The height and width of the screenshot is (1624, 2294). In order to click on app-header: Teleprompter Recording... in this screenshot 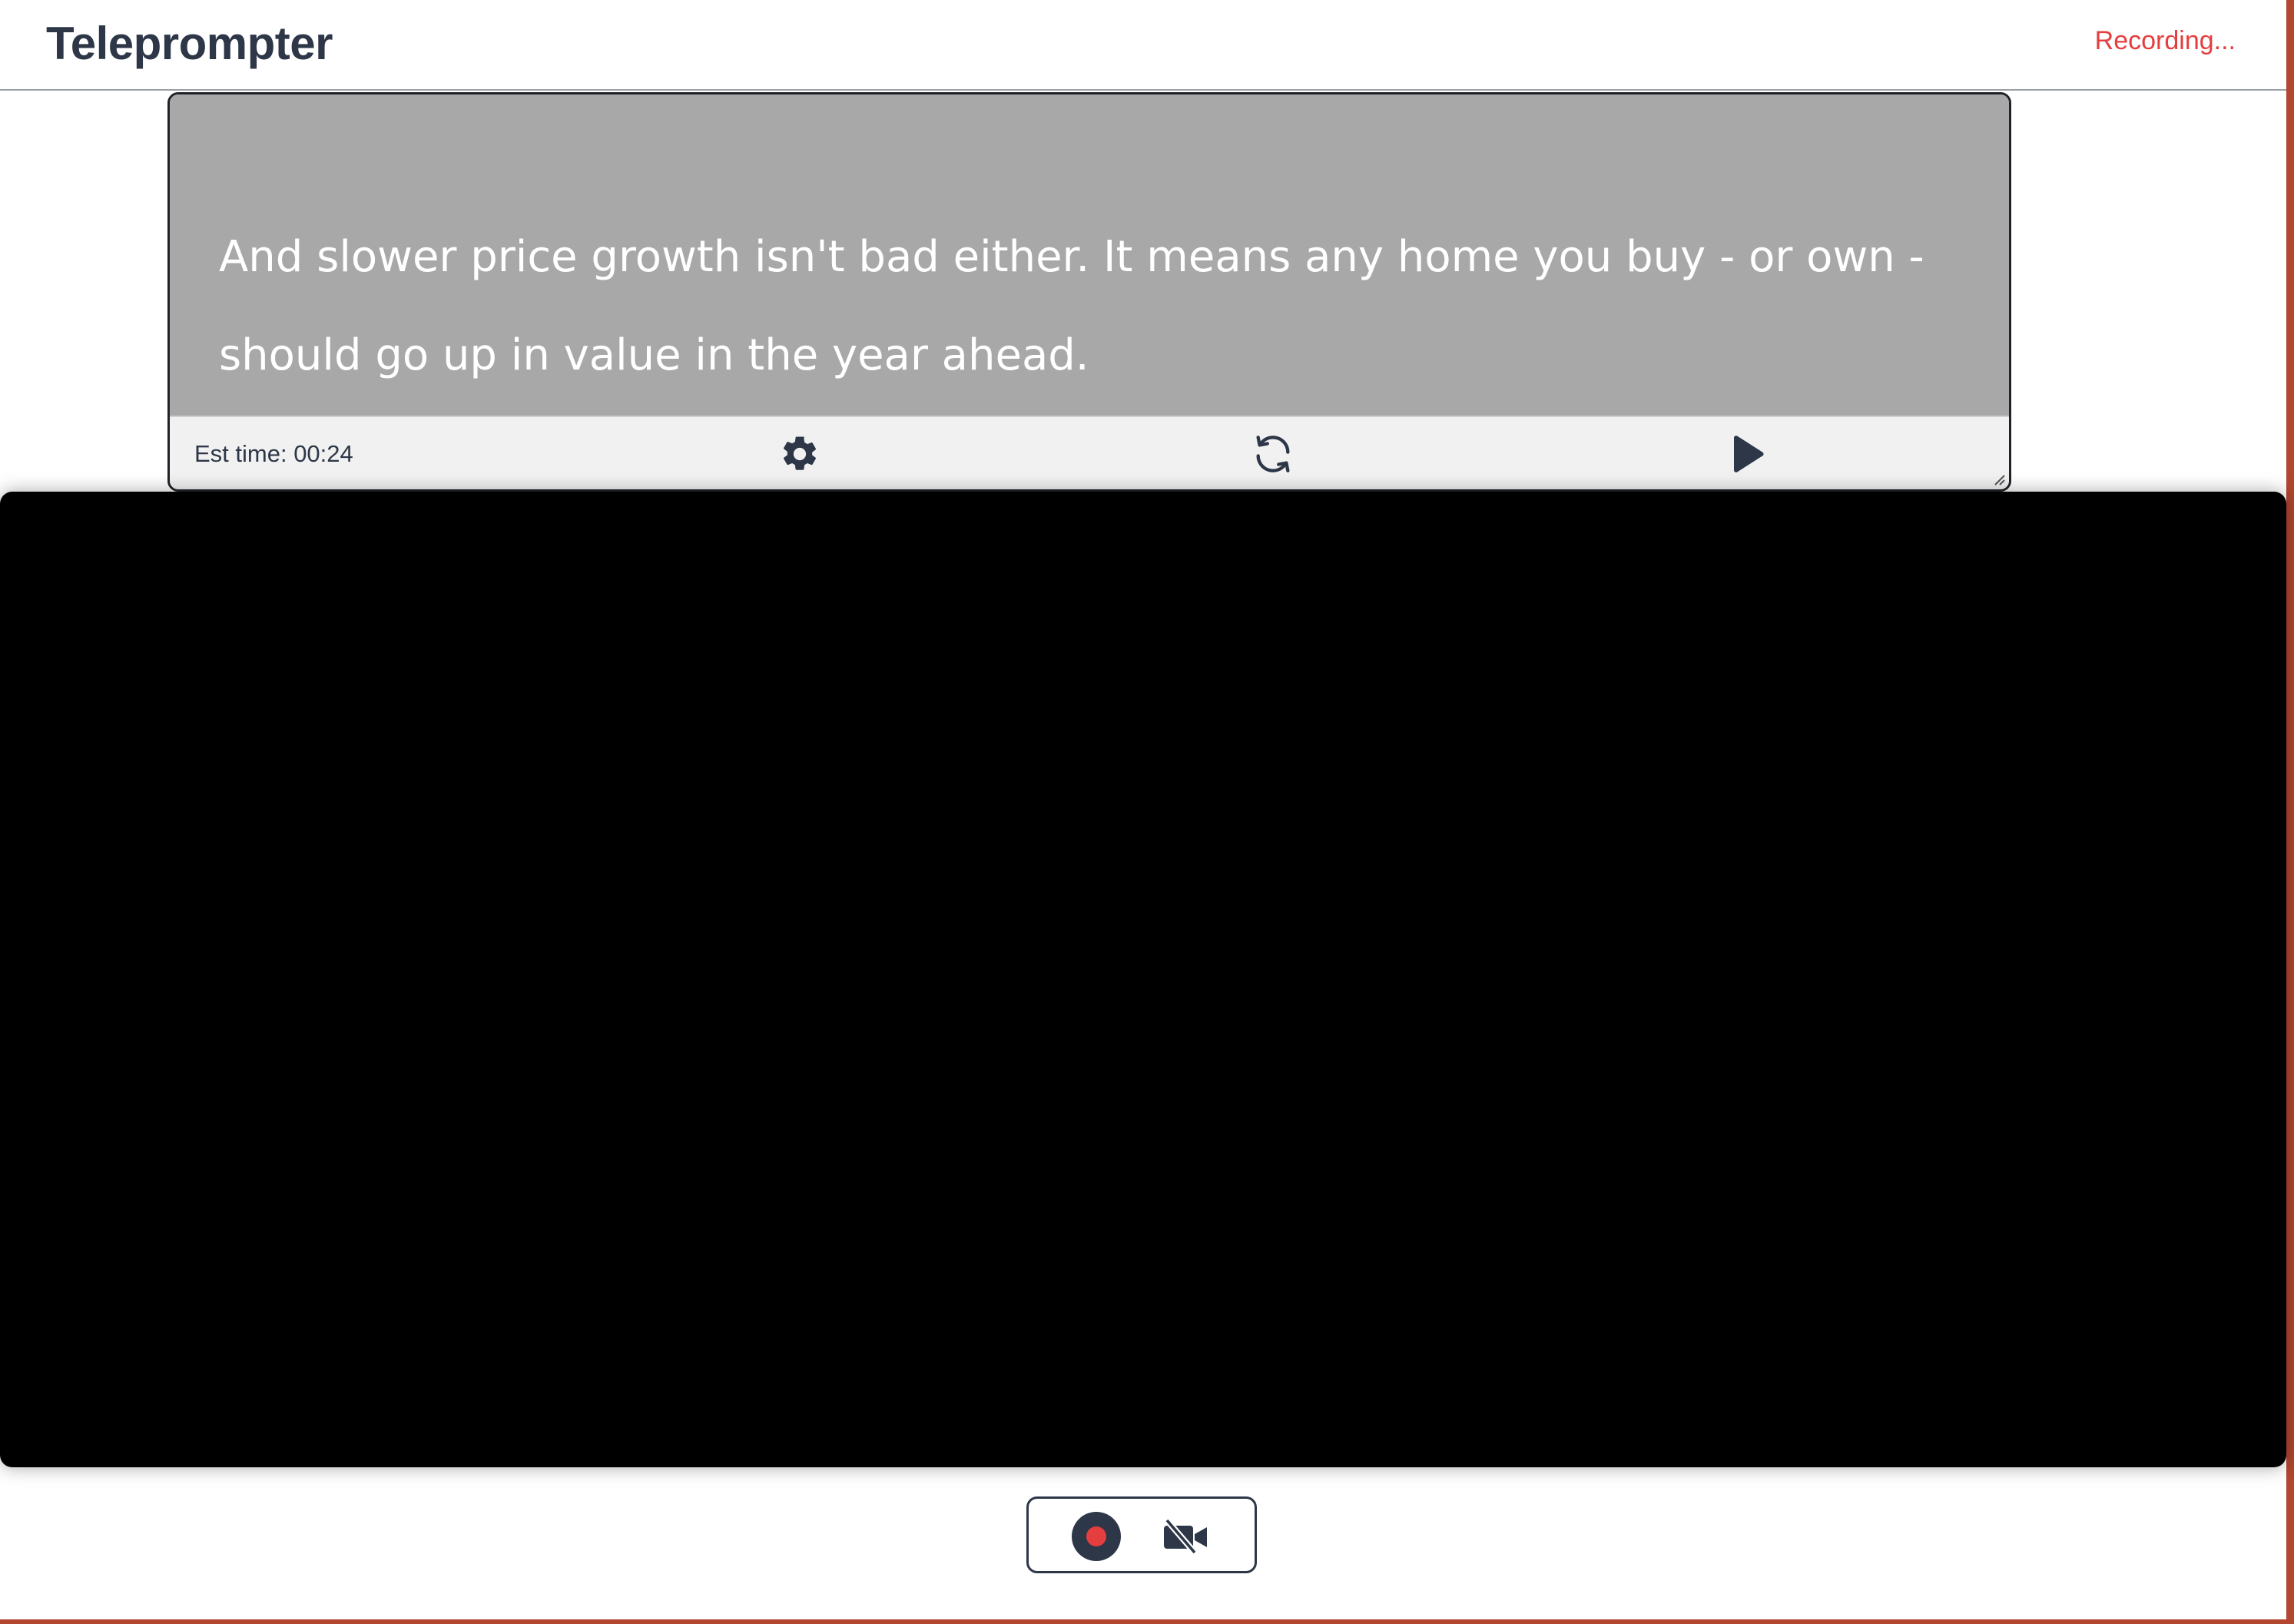, I will do `click(1143, 46)`.